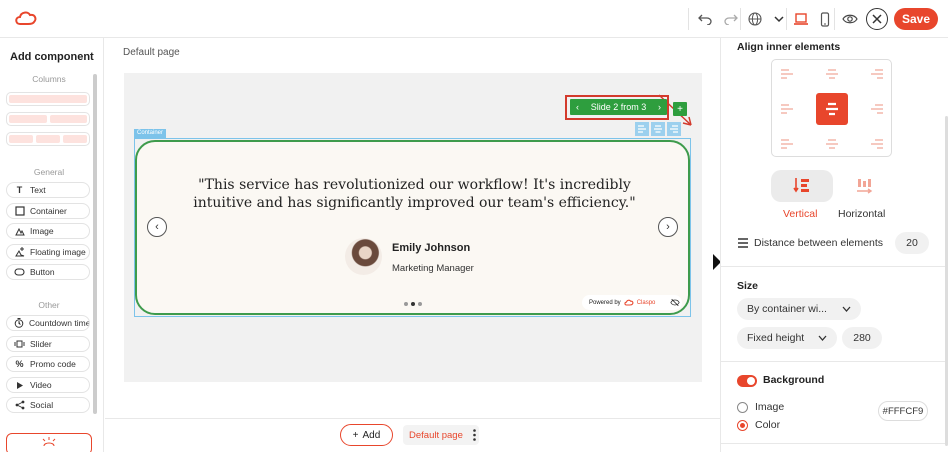  What do you see at coordinates (861, 214) in the screenshot?
I see `horizontal-label: Horizontal` at bounding box center [861, 214].